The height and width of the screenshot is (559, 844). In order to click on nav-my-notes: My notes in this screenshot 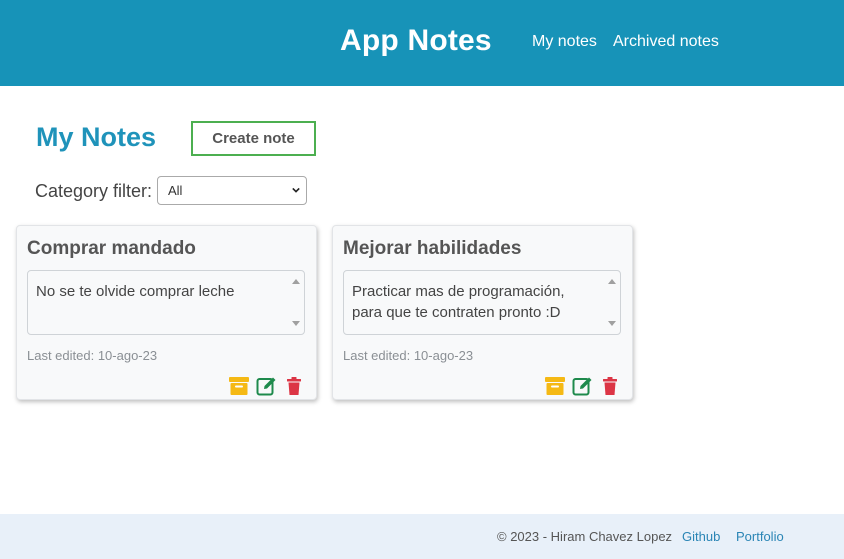, I will do `click(564, 42)`.